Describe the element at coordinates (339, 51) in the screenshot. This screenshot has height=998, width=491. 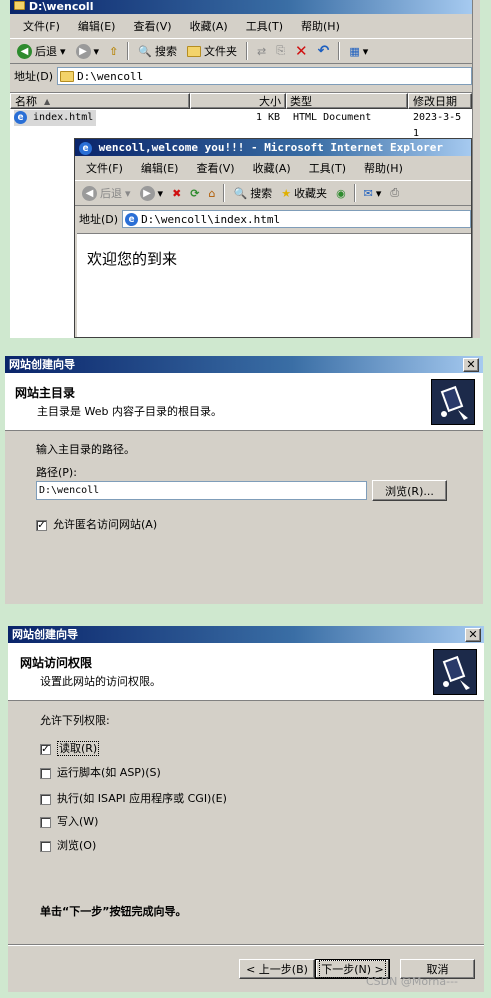
I see `toolbar-separator` at that location.